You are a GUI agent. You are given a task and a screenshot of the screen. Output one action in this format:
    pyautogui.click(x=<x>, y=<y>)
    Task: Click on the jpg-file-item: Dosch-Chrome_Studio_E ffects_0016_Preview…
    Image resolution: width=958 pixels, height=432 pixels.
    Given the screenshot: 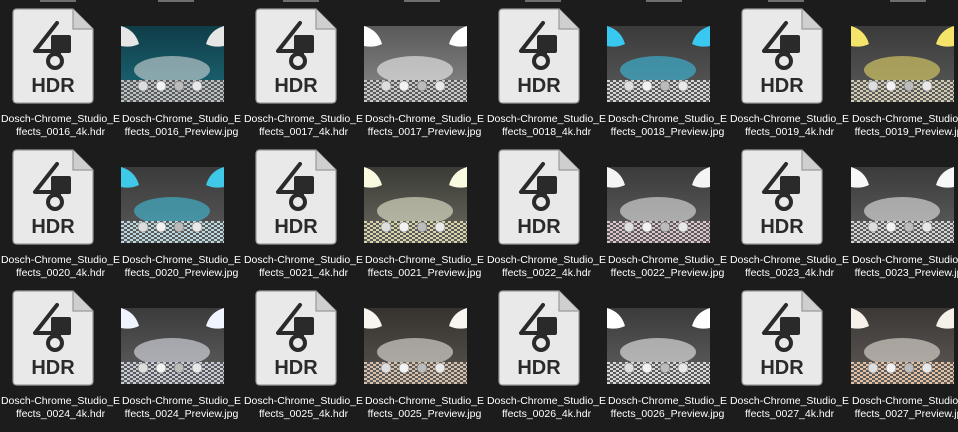 What is the action you would take?
    pyautogui.click(x=181, y=70)
    